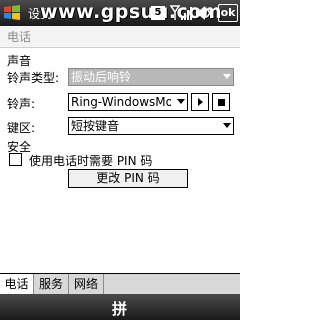 This screenshot has width=320, height=320. I want to click on keypad-label: 键区:, so click(21, 128).